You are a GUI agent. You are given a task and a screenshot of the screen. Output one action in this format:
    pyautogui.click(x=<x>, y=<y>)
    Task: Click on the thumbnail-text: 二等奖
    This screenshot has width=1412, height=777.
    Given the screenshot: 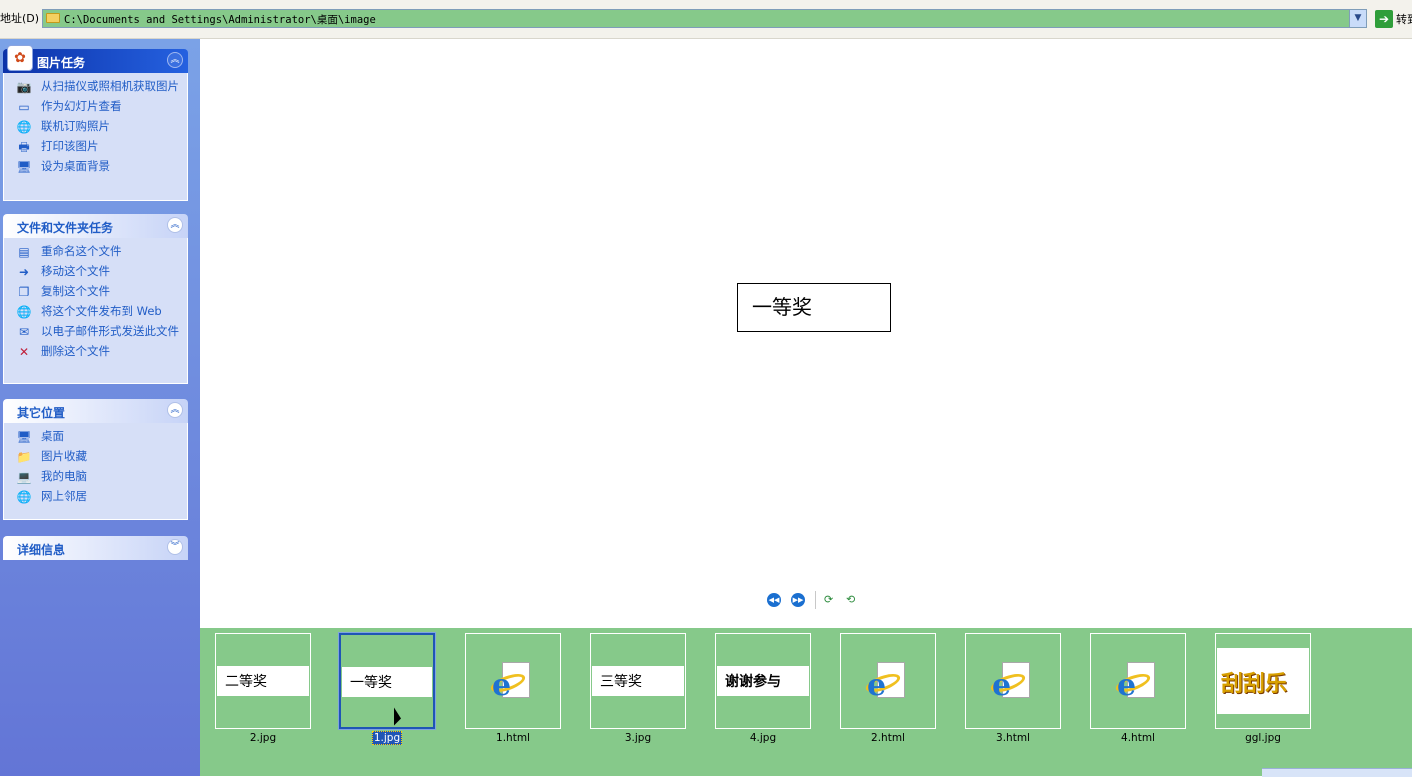 What is the action you would take?
    pyautogui.click(x=246, y=682)
    